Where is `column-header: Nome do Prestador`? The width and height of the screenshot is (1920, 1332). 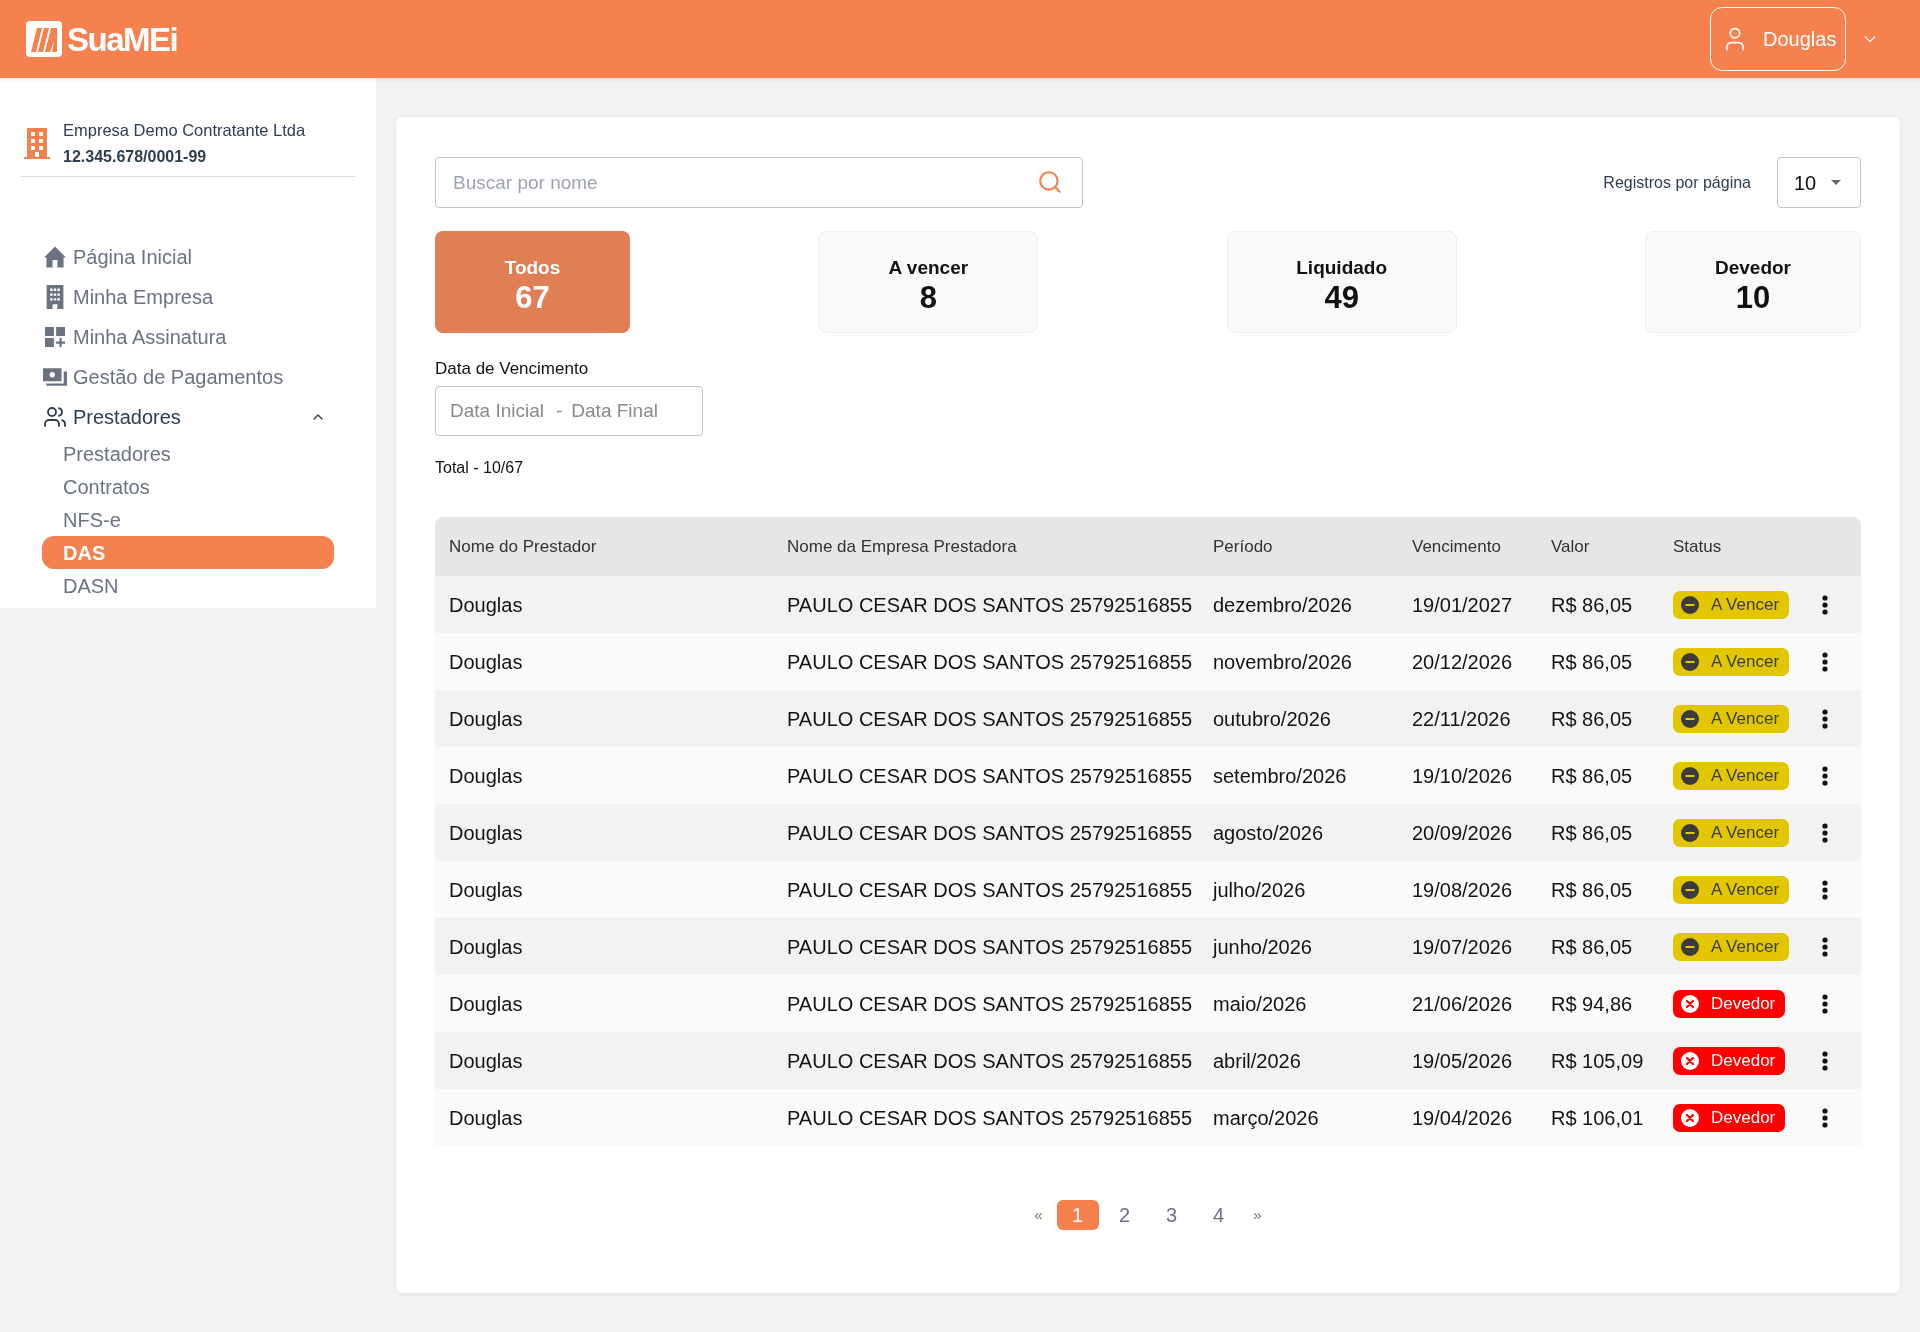 column-header: Nome do Prestador is located at coordinates (523, 546).